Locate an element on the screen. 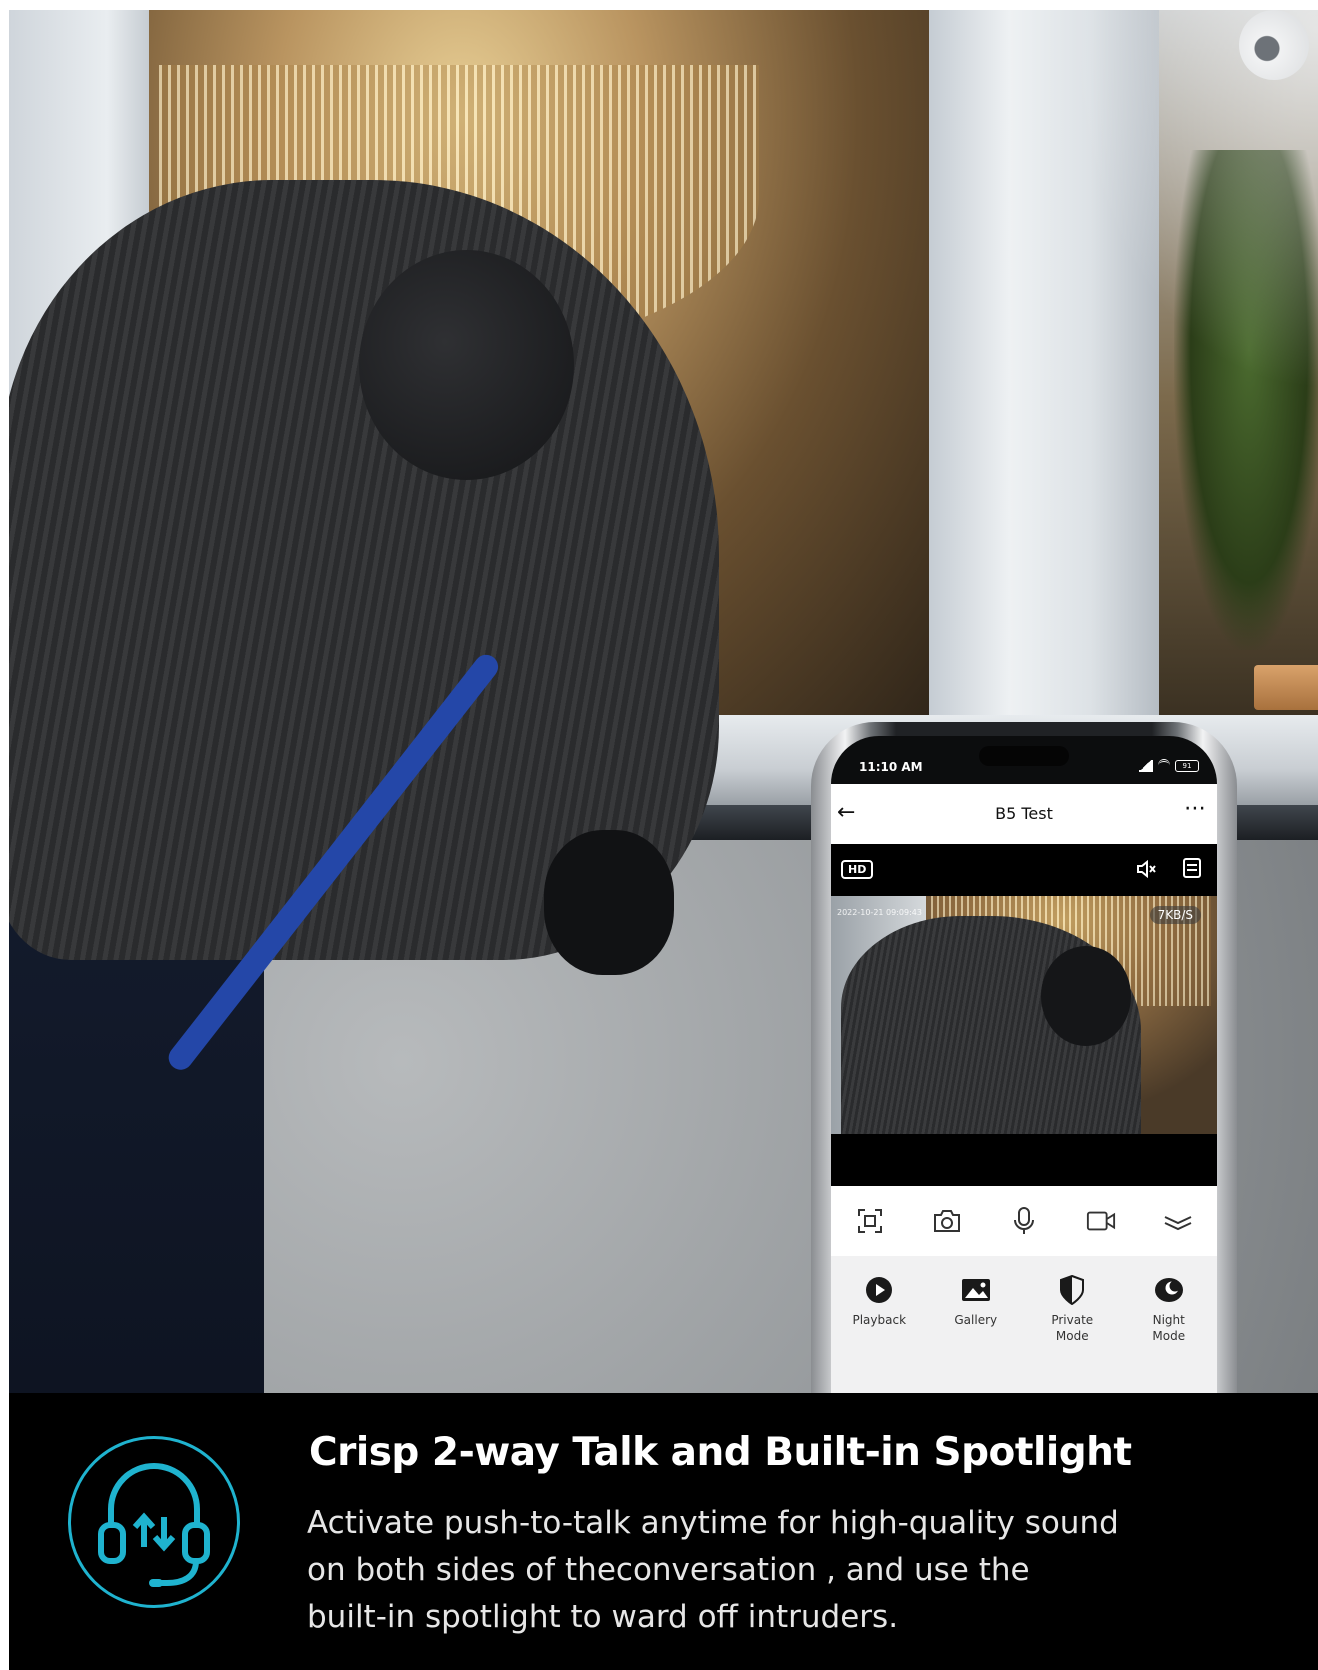  shield-icon is located at coordinates (1072, 1290).